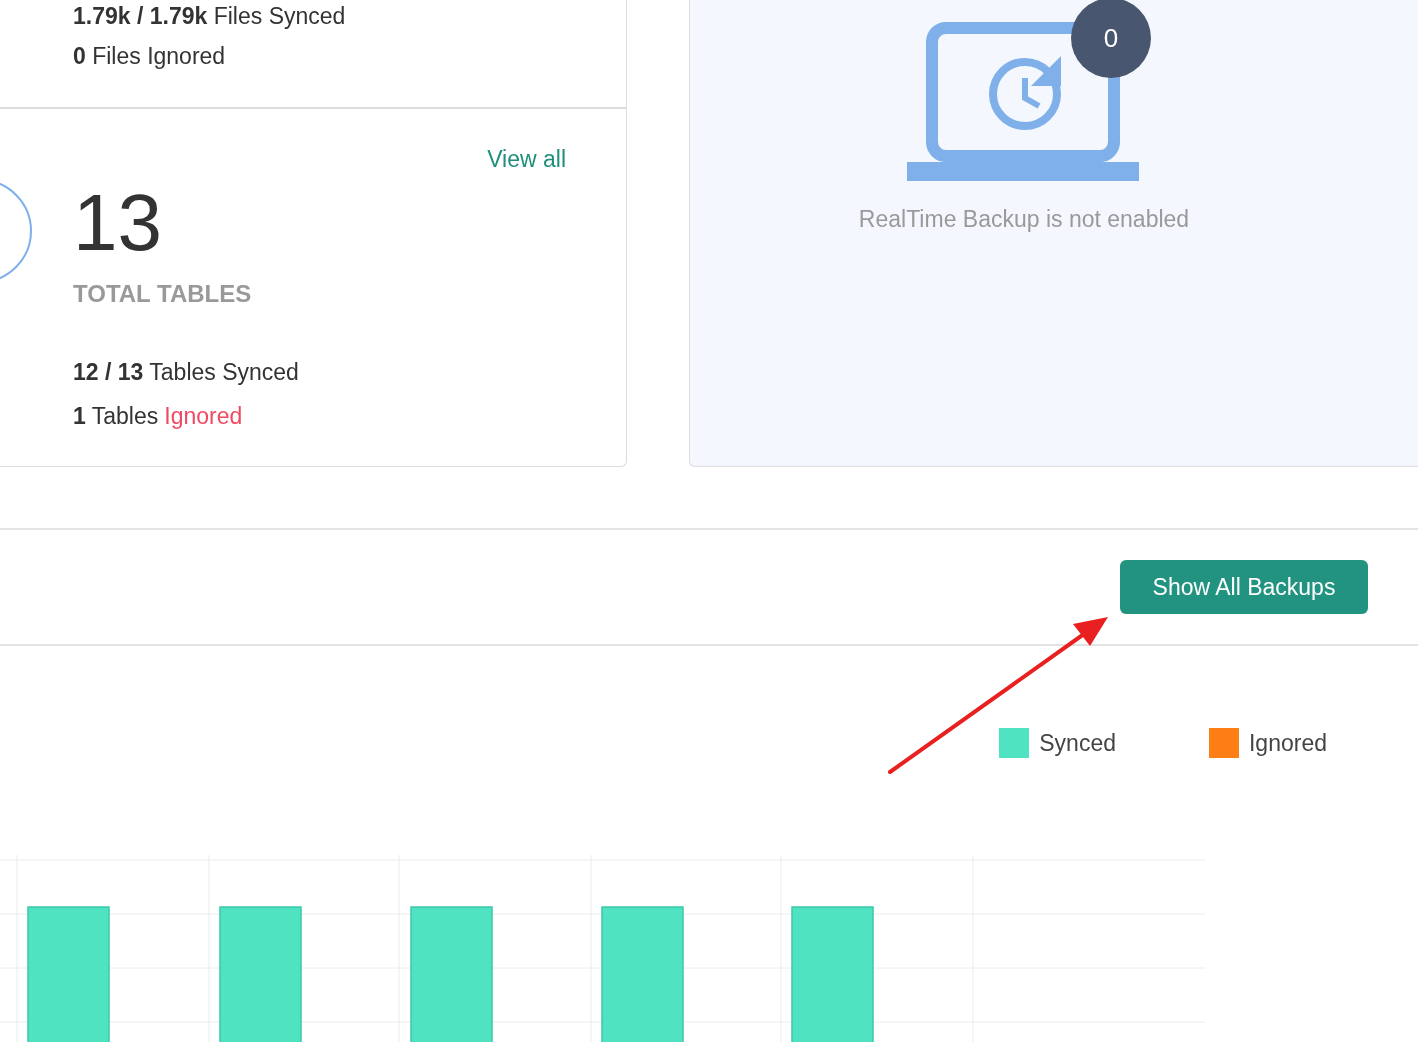 The height and width of the screenshot is (1042, 1418). What do you see at coordinates (1024, 219) in the screenshot?
I see `realtime-status-text: RealTime Backup is not enabled` at bounding box center [1024, 219].